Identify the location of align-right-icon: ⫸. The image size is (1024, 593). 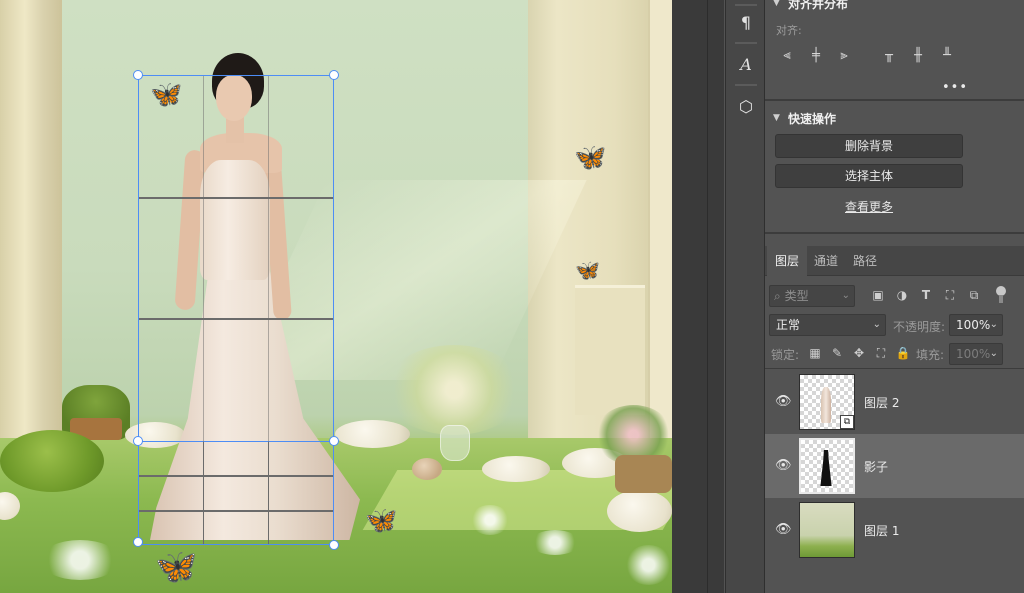
(844, 56).